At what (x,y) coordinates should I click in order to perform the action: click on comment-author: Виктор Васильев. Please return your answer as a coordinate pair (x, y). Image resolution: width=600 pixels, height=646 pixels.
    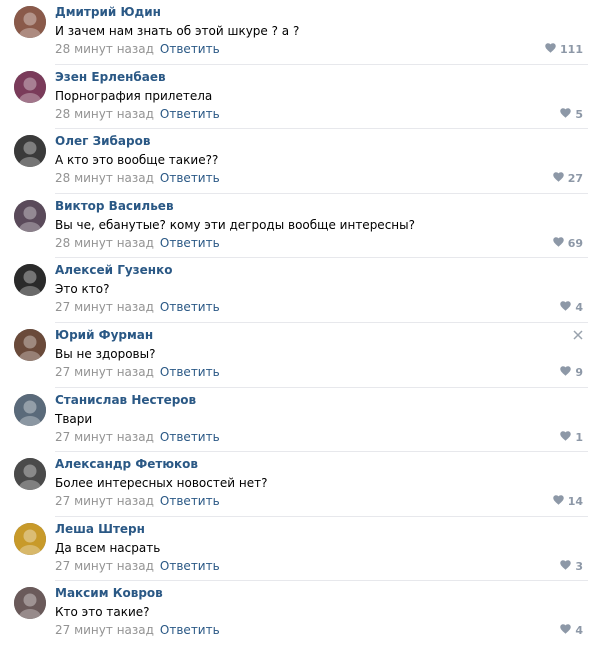
    Looking at the image, I should click on (114, 206).